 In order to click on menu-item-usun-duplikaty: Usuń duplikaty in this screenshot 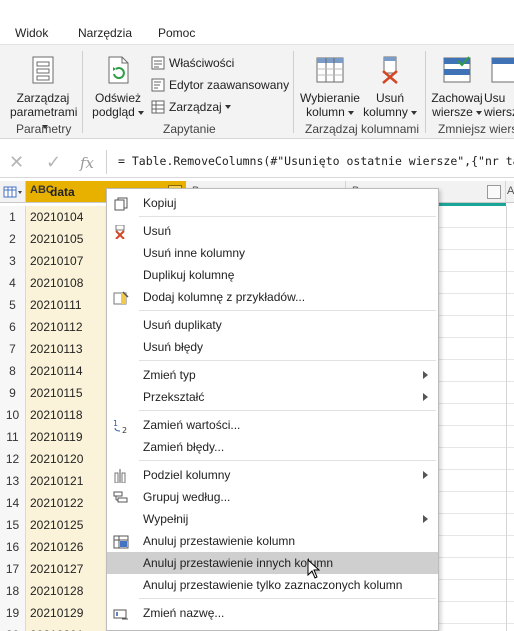, I will do `click(272, 325)`.